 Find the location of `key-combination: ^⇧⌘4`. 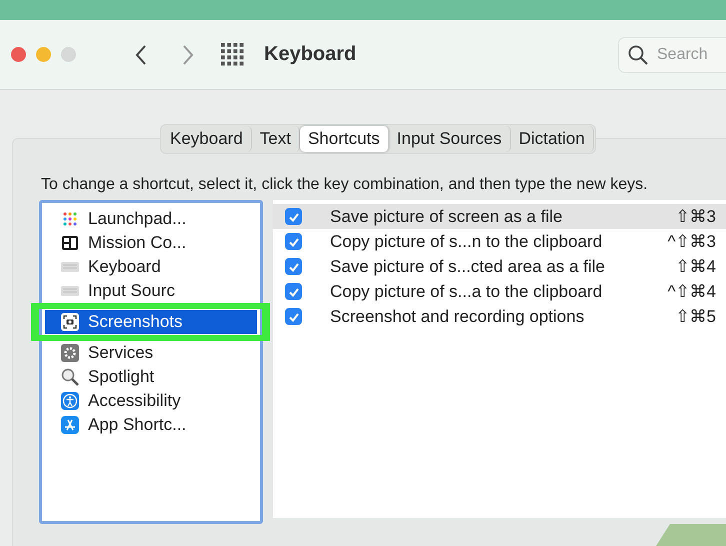

key-combination: ^⇧⌘4 is located at coordinates (692, 291).